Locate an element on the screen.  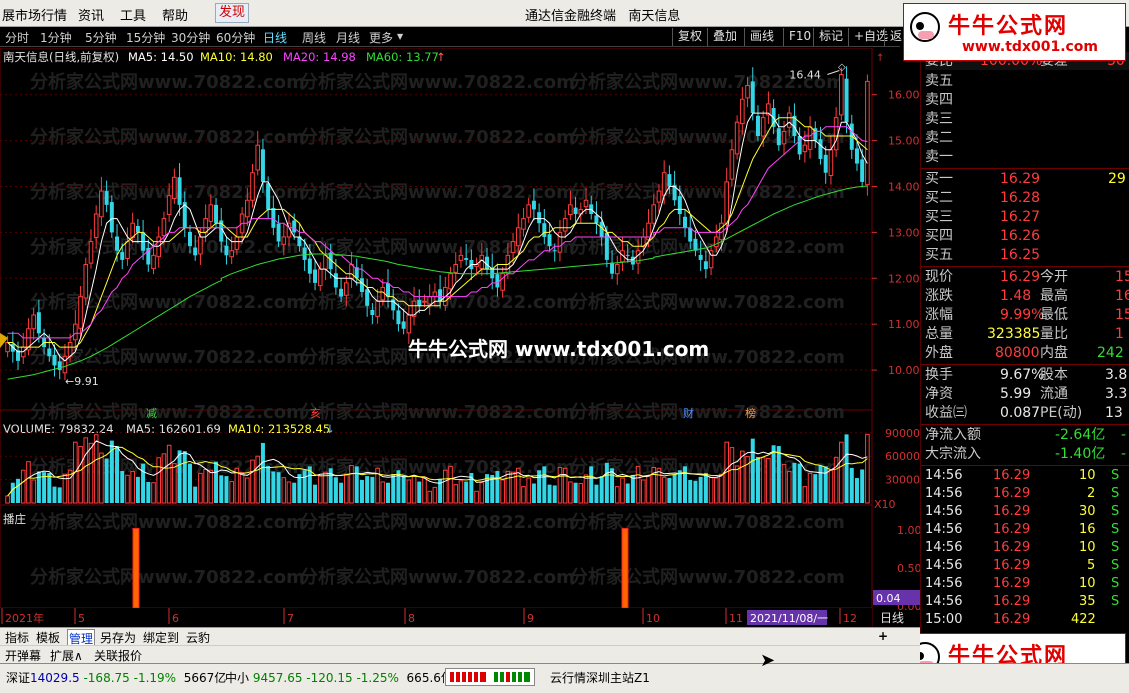
indicator-tab-1: 模板 is located at coordinates (48, 637).